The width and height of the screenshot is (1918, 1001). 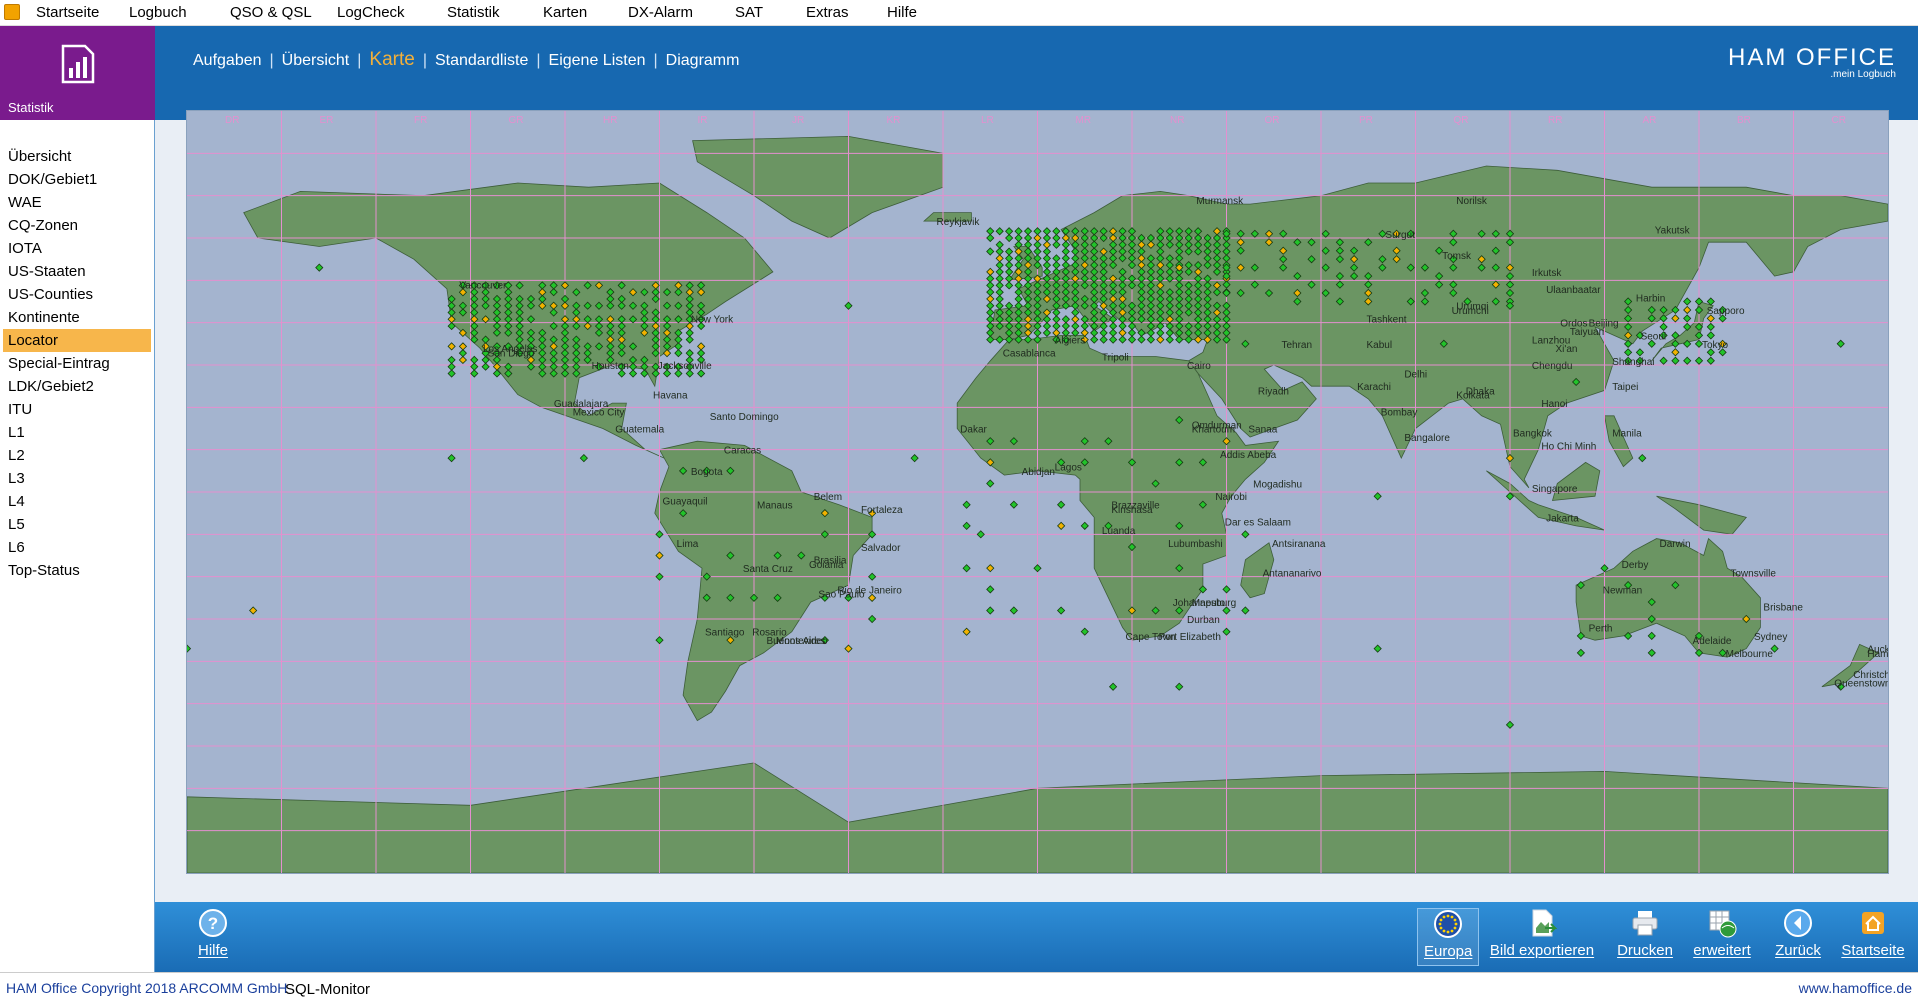 I want to click on module-tile: Statistik, so click(x=77, y=73).